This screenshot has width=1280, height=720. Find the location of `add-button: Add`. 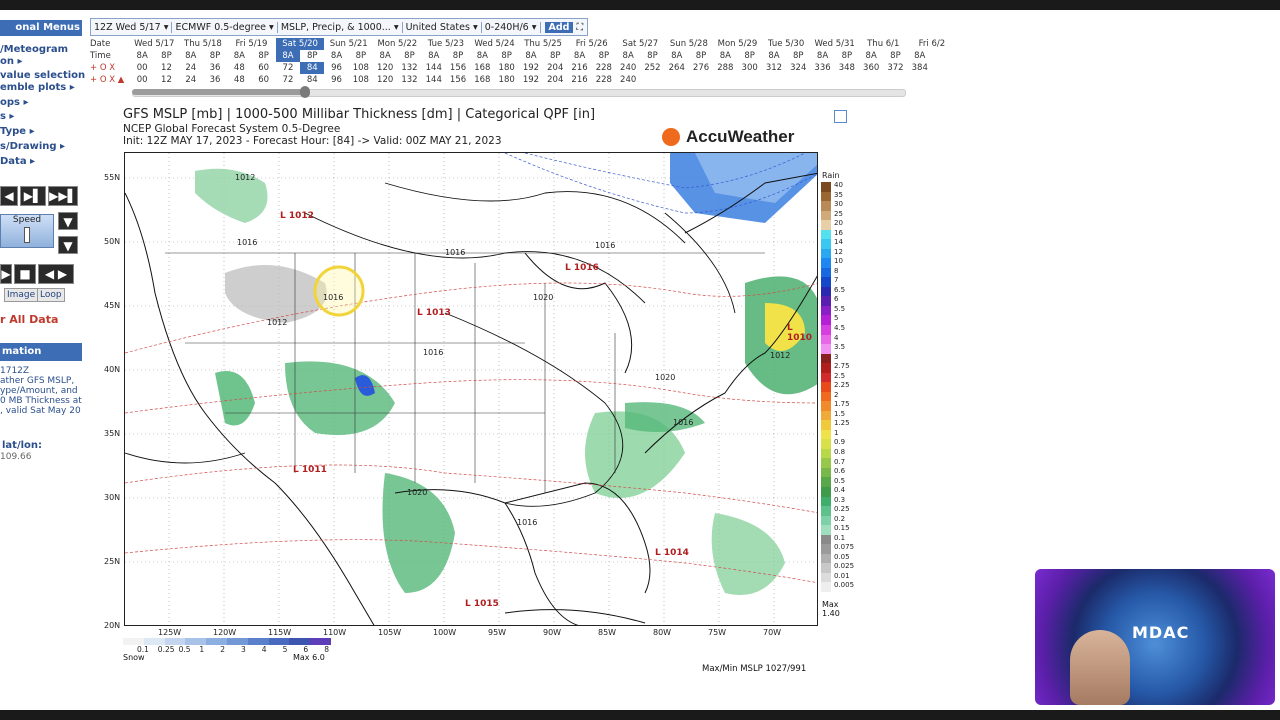

add-button: Add is located at coordinates (559, 27).